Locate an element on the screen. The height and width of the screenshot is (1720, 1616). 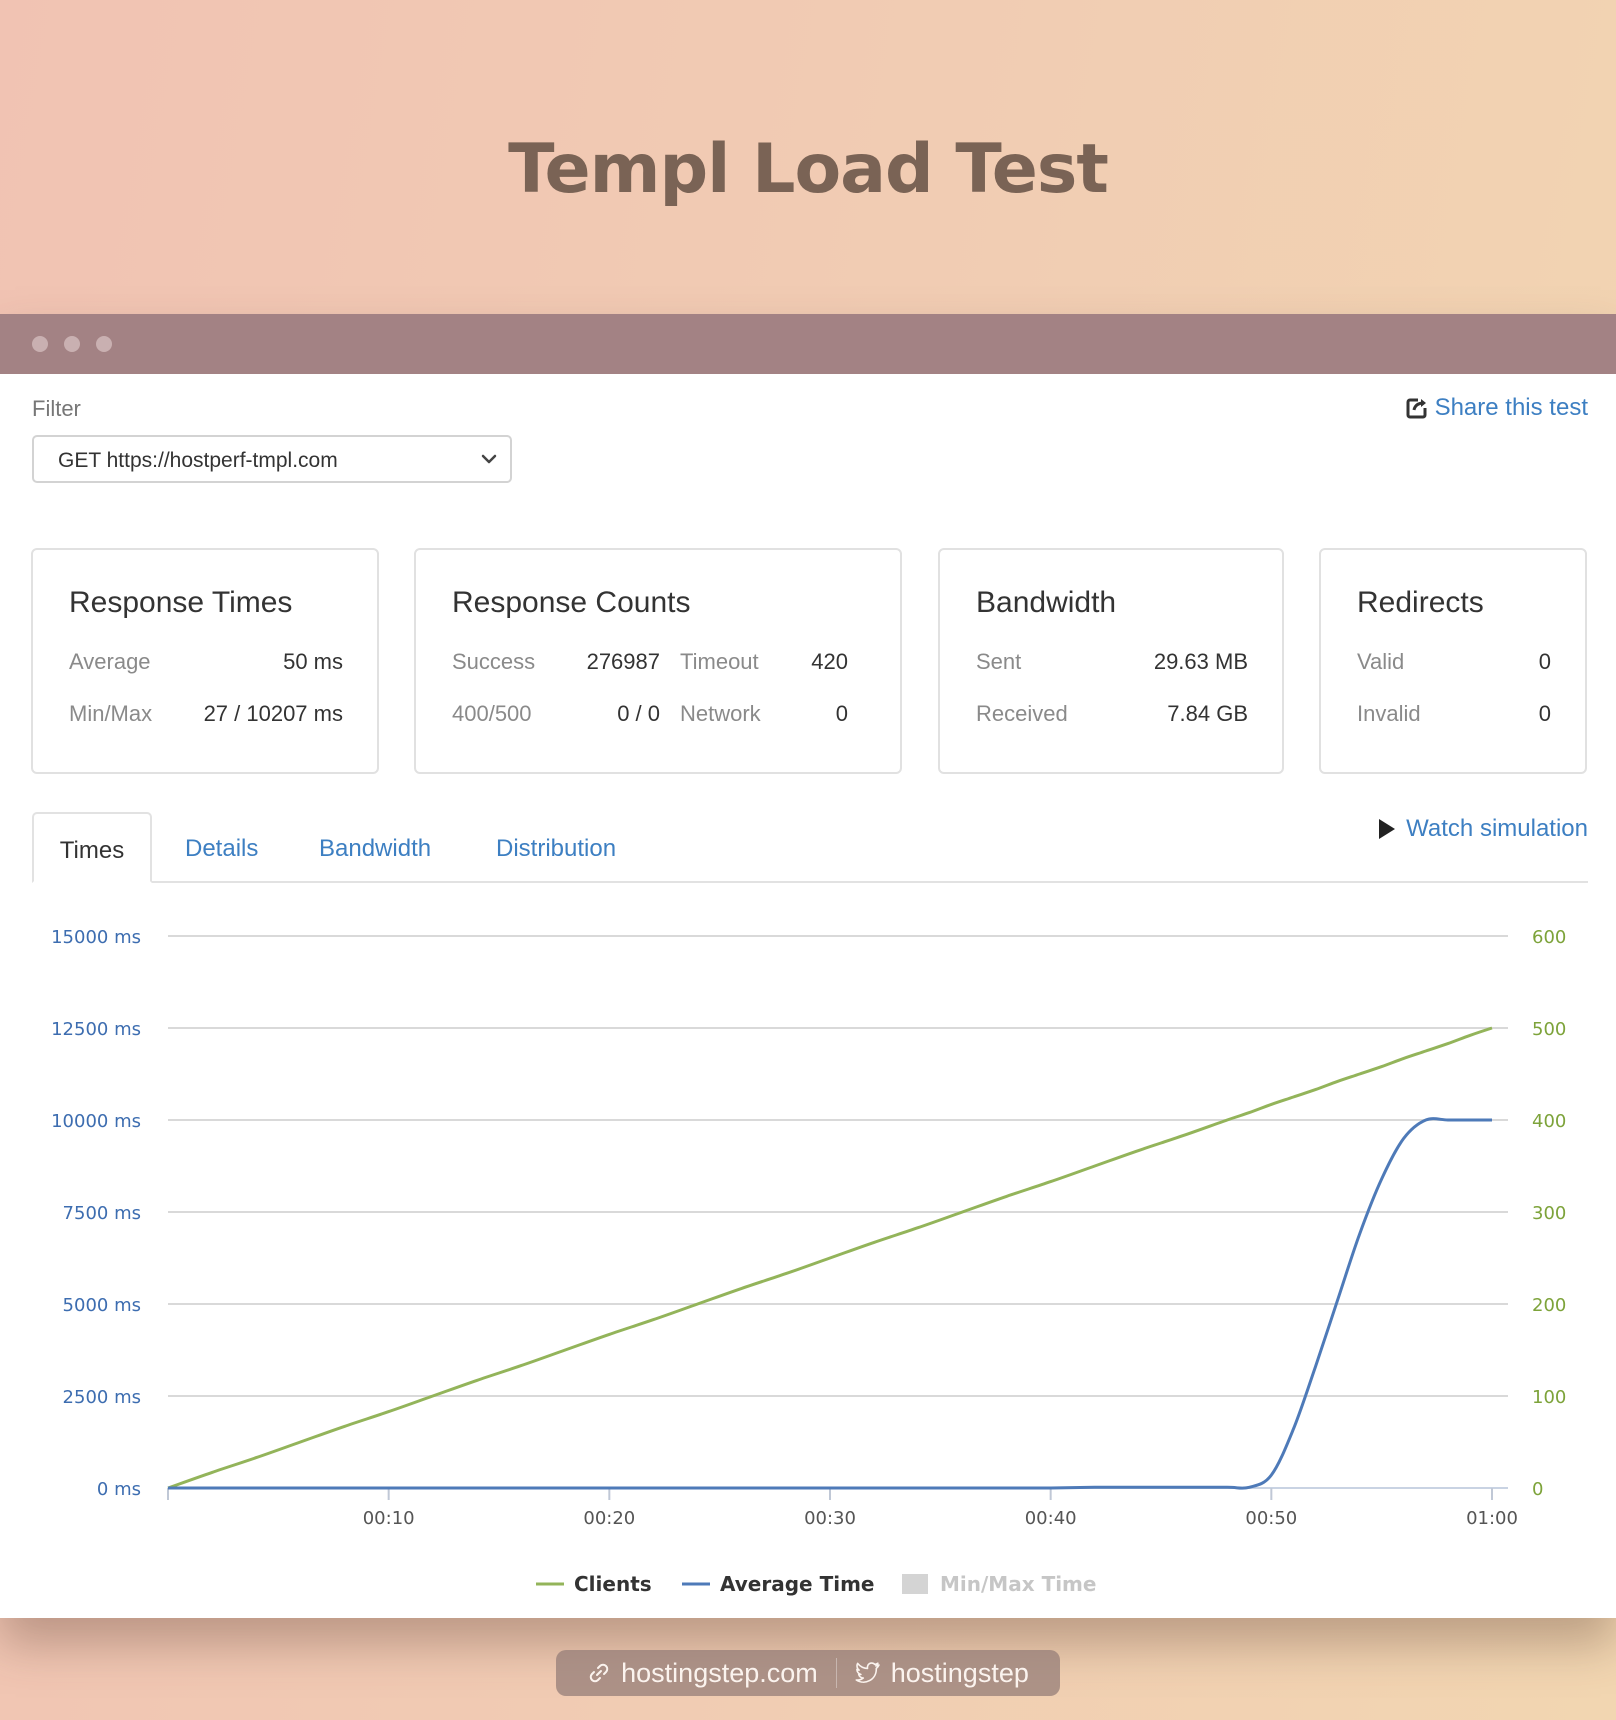
left-axis-tick-label: 10000 ms is located at coordinates (96, 1121).